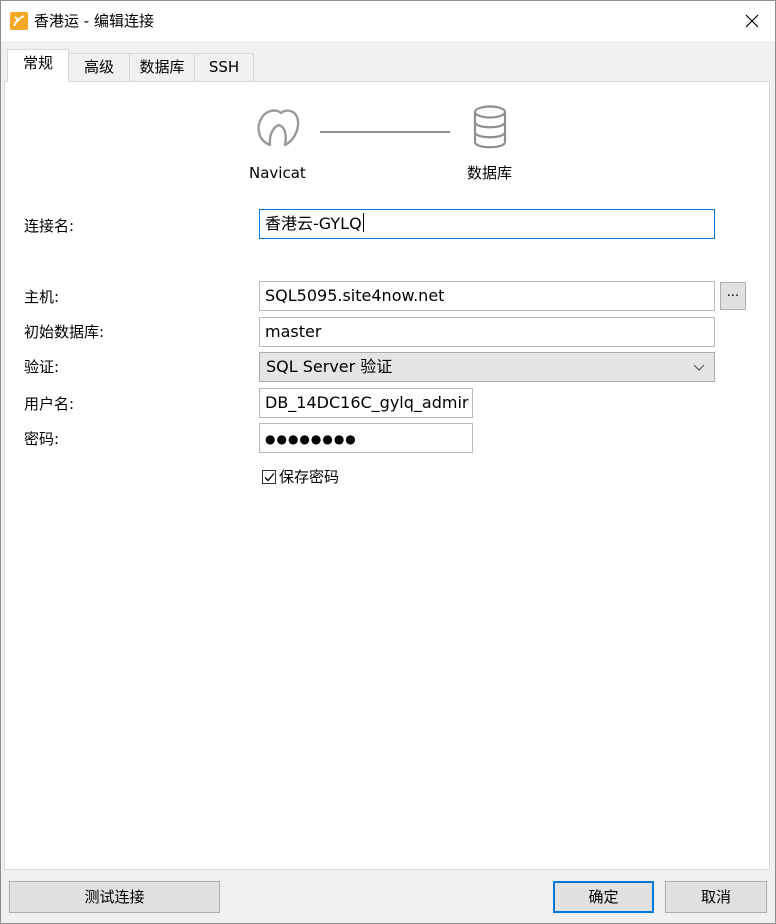 This screenshot has width=776, height=924. I want to click on tab-ssh: SSH, so click(224, 67).